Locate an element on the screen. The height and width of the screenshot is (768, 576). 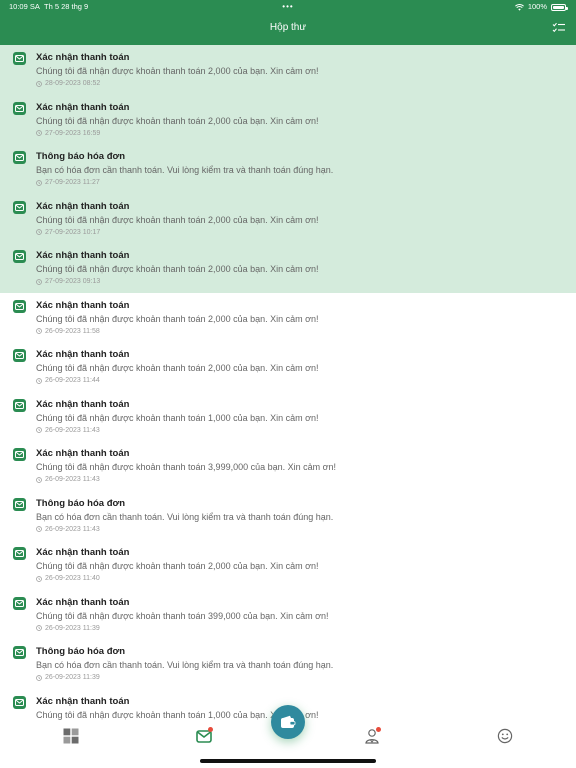
notification-time: 26-09-2023 11:40 is located at coordinates (68, 578).